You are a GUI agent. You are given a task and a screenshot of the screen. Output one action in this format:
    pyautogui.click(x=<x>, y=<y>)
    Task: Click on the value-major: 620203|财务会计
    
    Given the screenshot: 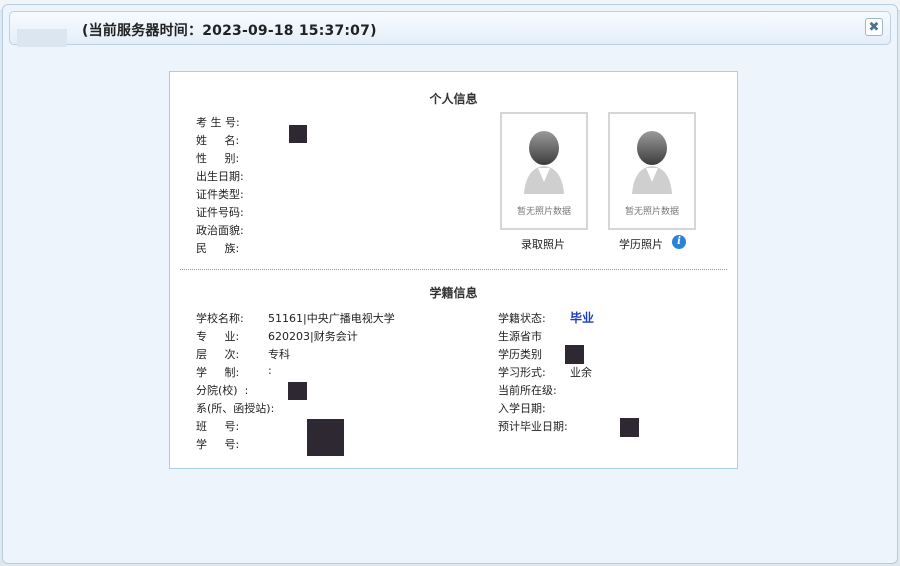 What is the action you would take?
    pyautogui.click(x=313, y=336)
    